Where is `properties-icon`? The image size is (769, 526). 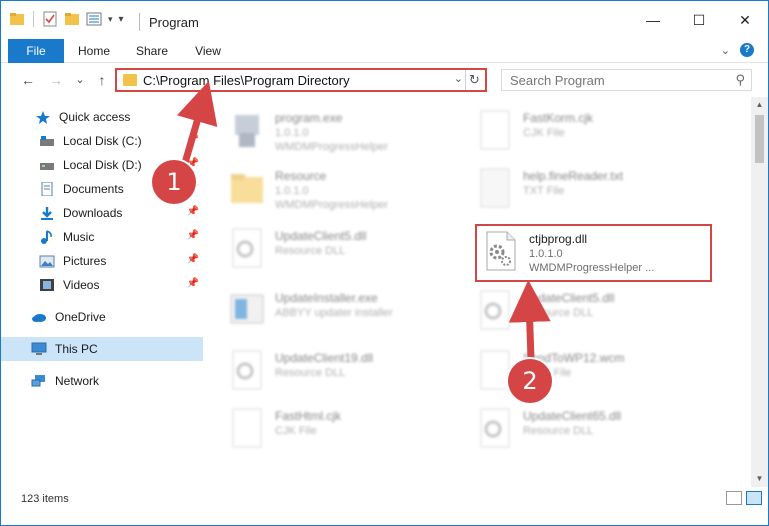
properties-icon is located at coordinates (50, 19).